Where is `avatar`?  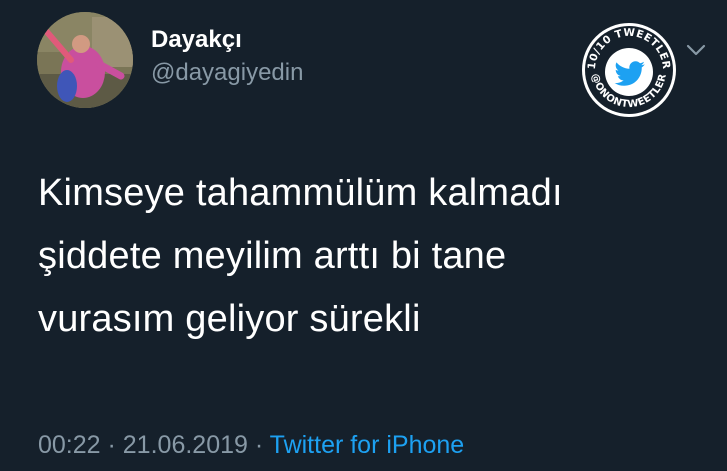 avatar is located at coordinates (85, 60).